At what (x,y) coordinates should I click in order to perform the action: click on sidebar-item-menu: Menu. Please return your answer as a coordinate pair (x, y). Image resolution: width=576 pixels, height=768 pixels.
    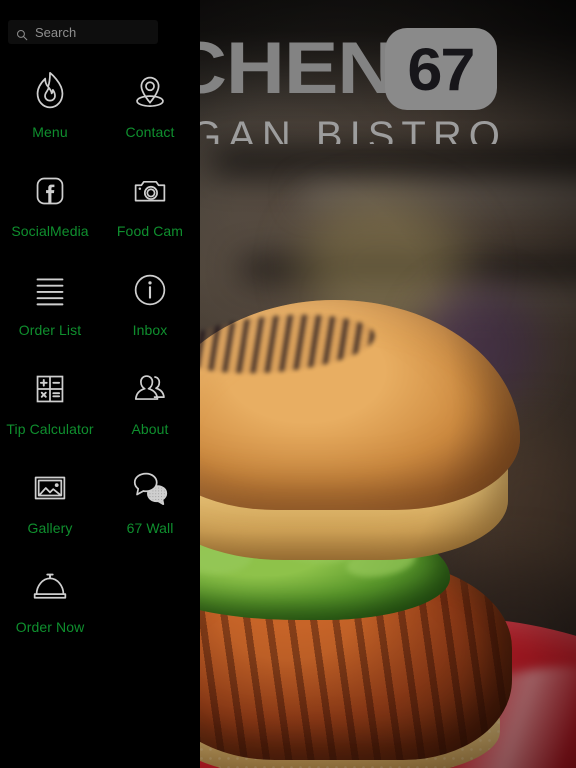
    Looking at the image, I should click on (50, 105).